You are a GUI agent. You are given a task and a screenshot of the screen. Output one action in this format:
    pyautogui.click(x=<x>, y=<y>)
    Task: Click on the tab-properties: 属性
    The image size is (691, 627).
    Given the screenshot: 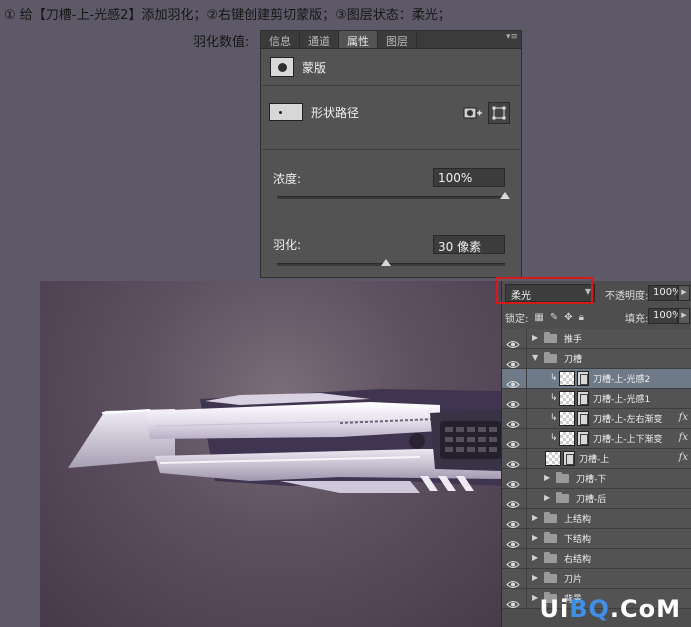 What is the action you would take?
    pyautogui.click(x=358, y=39)
    